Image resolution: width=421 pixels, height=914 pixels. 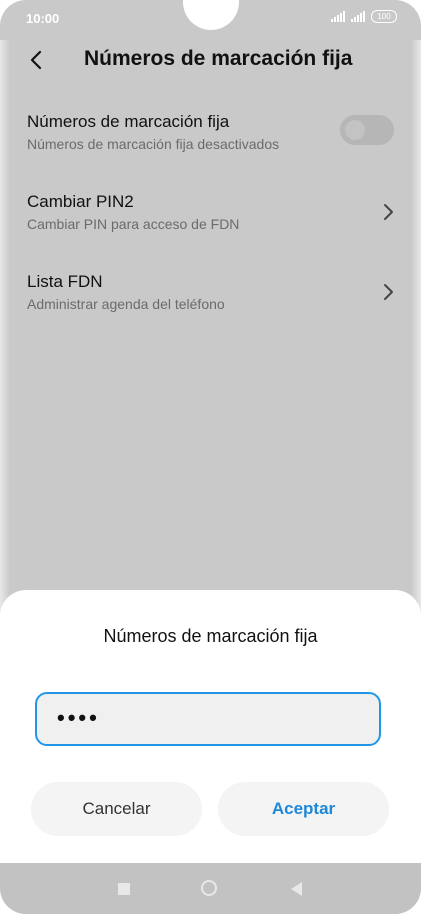 I want to click on battery-icon: 100, so click(x=384, y=16).